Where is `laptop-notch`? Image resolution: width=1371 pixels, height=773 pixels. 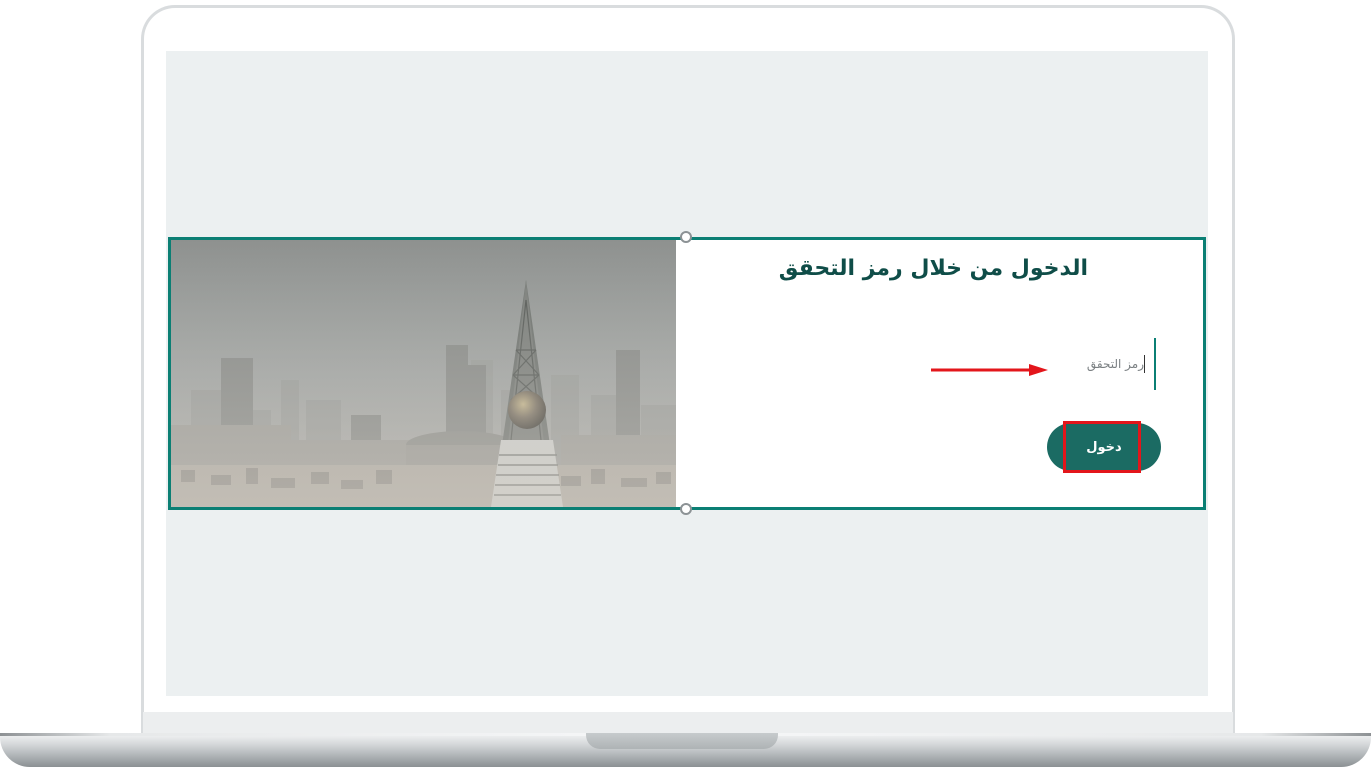 laptop-notch is located at coordinates (682, 741).